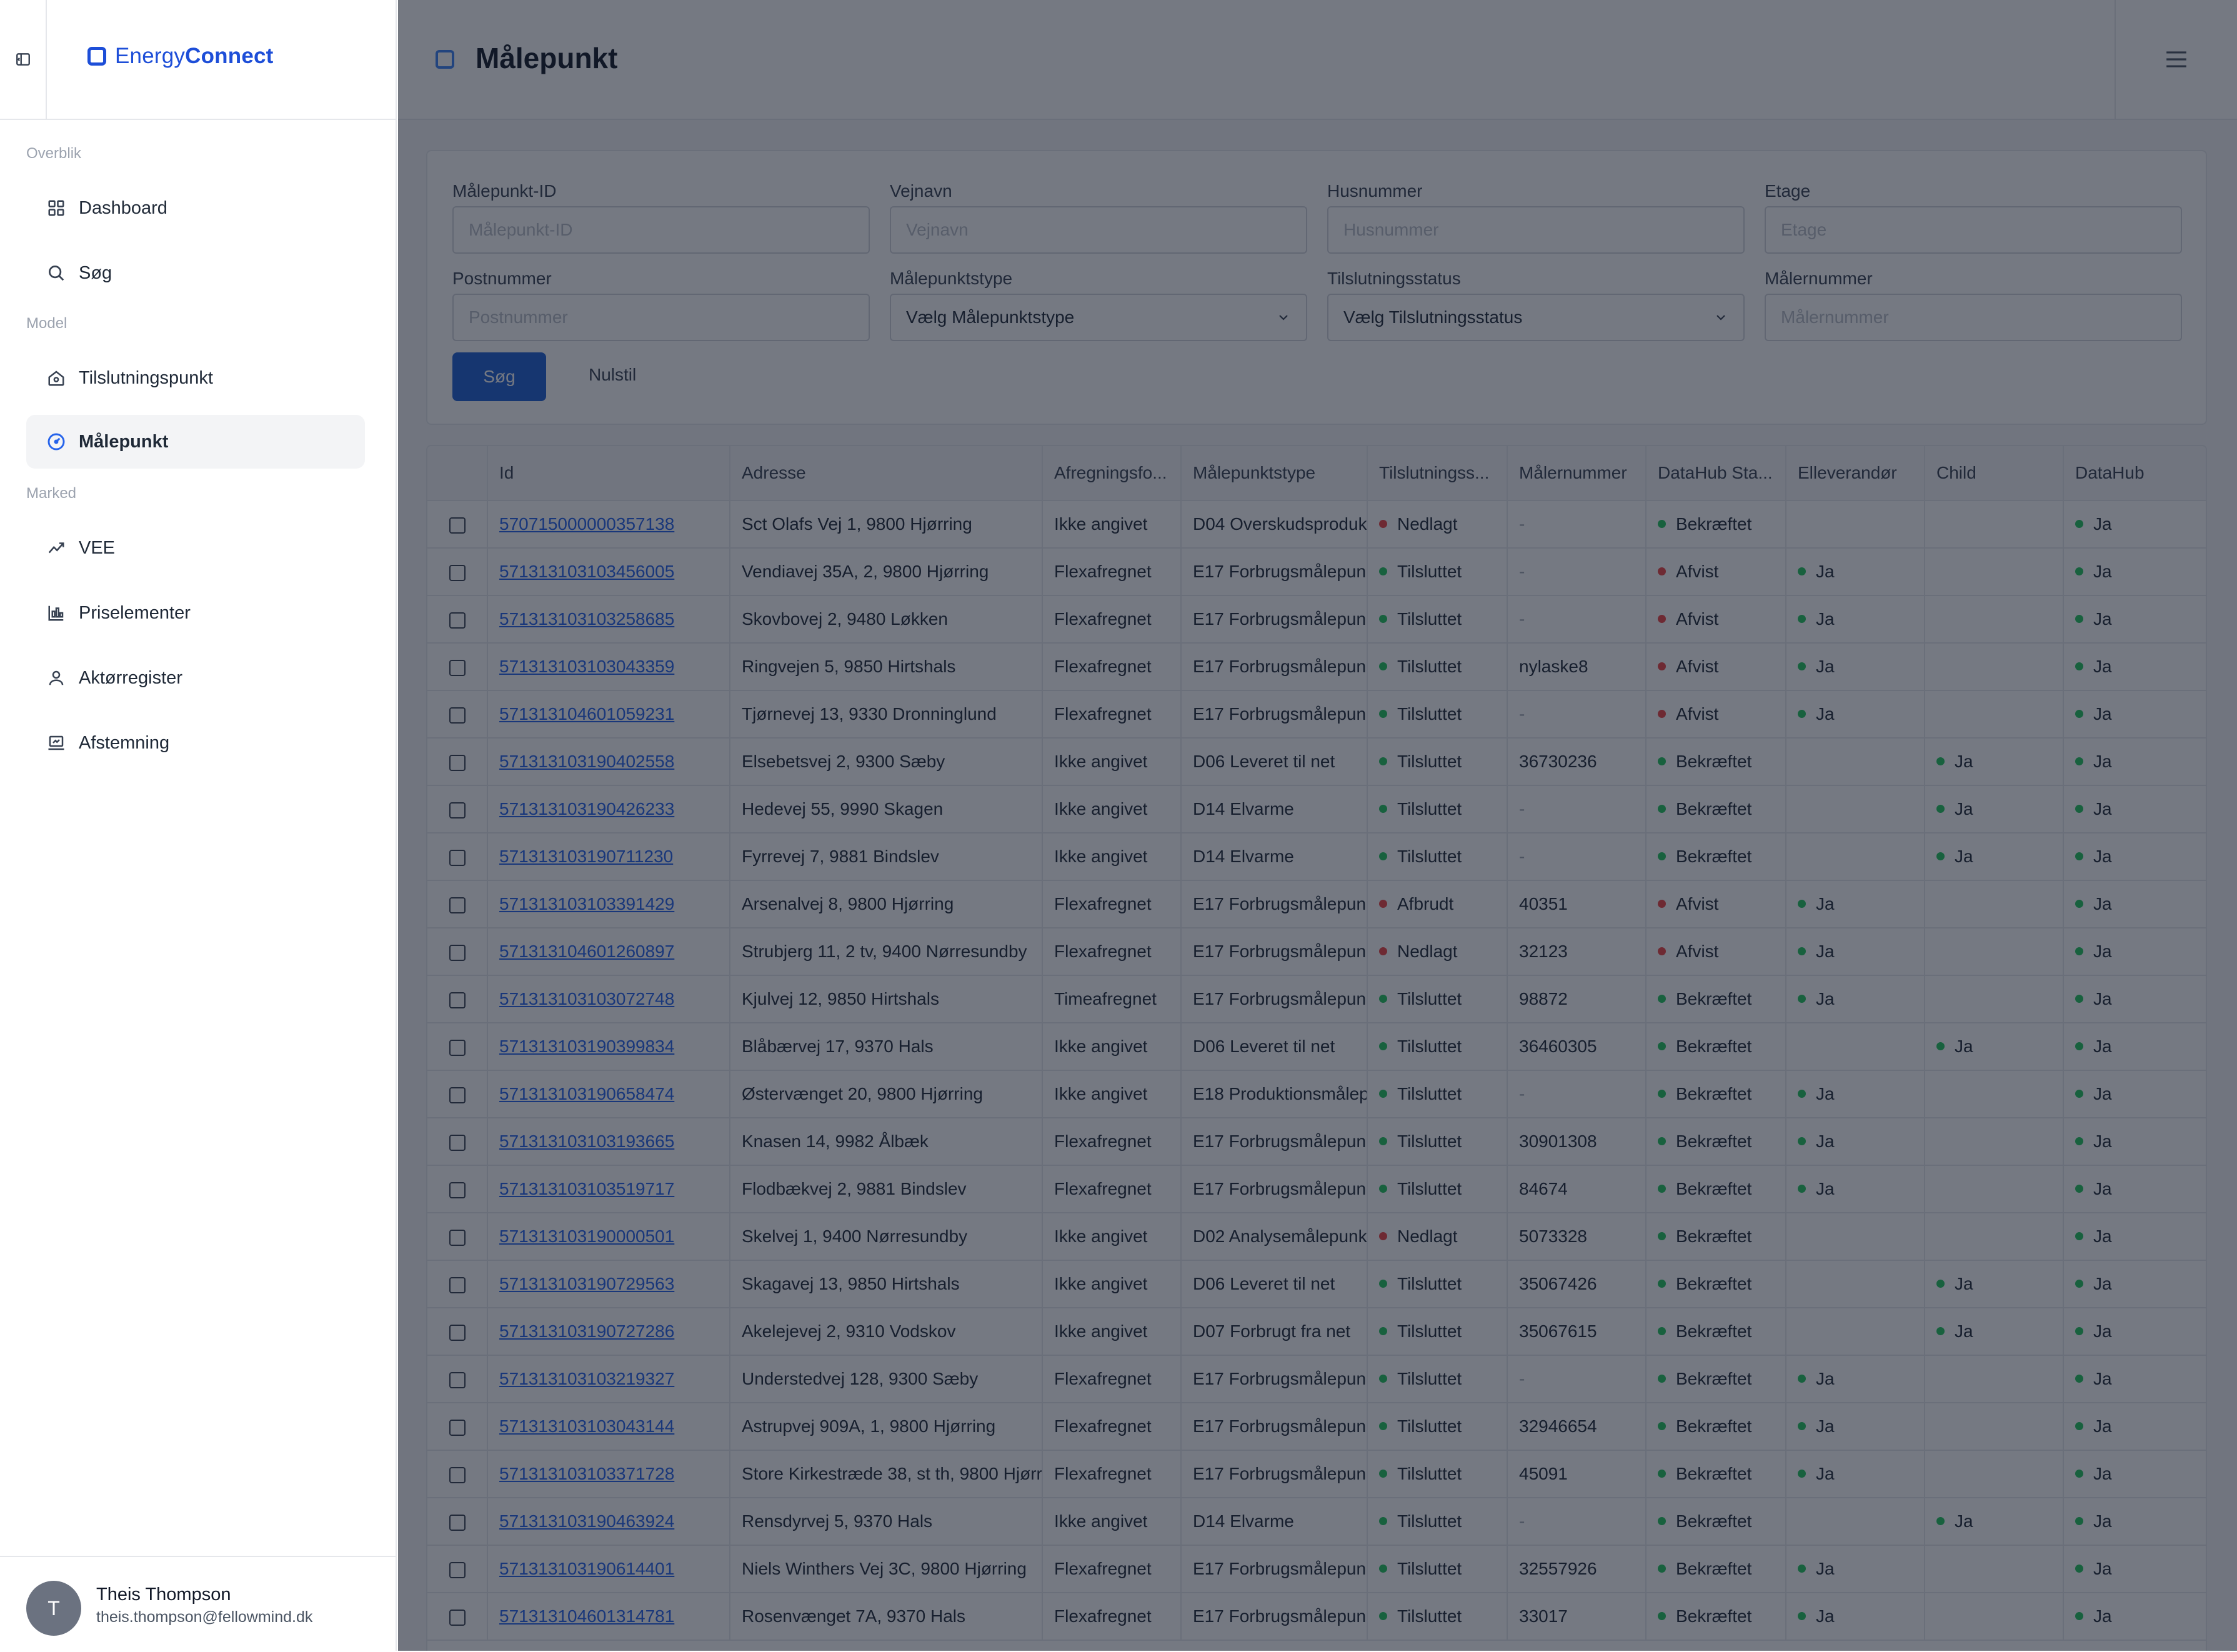 The height and width of the screenshot is (1652, 2237). Describe the element at coordinates (586, 524) in the screenshot. I see `malepunkt-id-link: 570715000000357138` at that location.